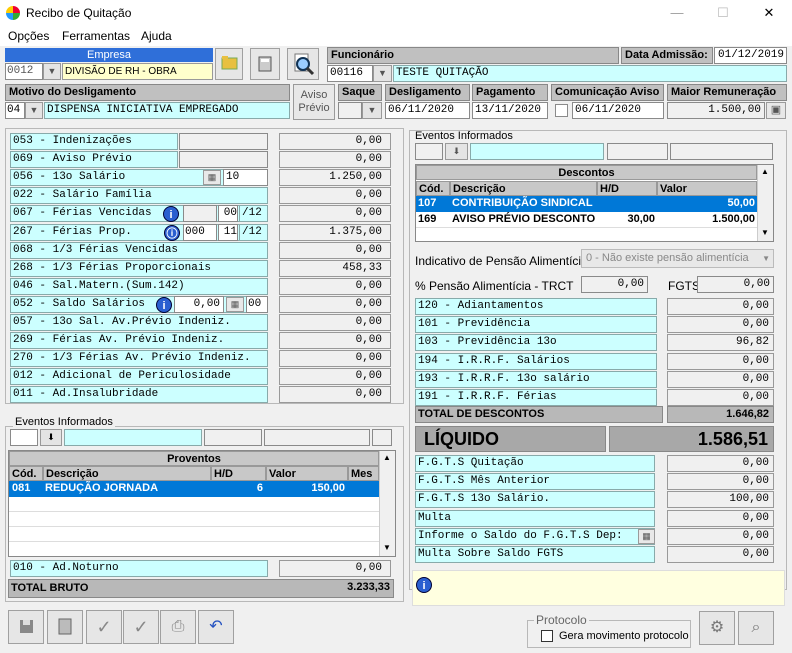 Image resolution: width=792 pixels, height=653 pixels. What do you see at coordinates (547, 636) in the screenshot?
I see `protocolo-checkbox` at bounding box center [547, 636].